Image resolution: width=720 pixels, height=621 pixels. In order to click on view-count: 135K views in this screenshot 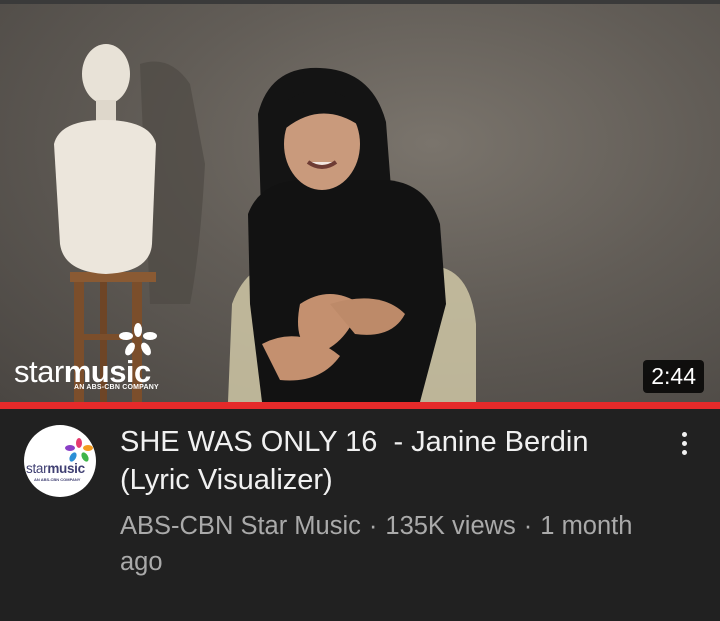, I will do `click(450, 526)`.